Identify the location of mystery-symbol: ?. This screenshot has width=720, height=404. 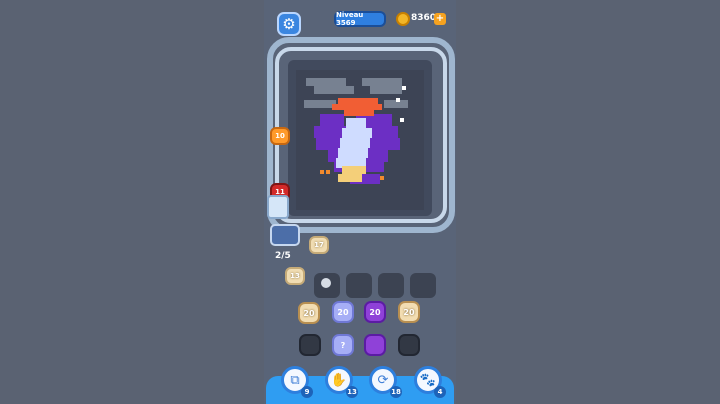
(343, 345).